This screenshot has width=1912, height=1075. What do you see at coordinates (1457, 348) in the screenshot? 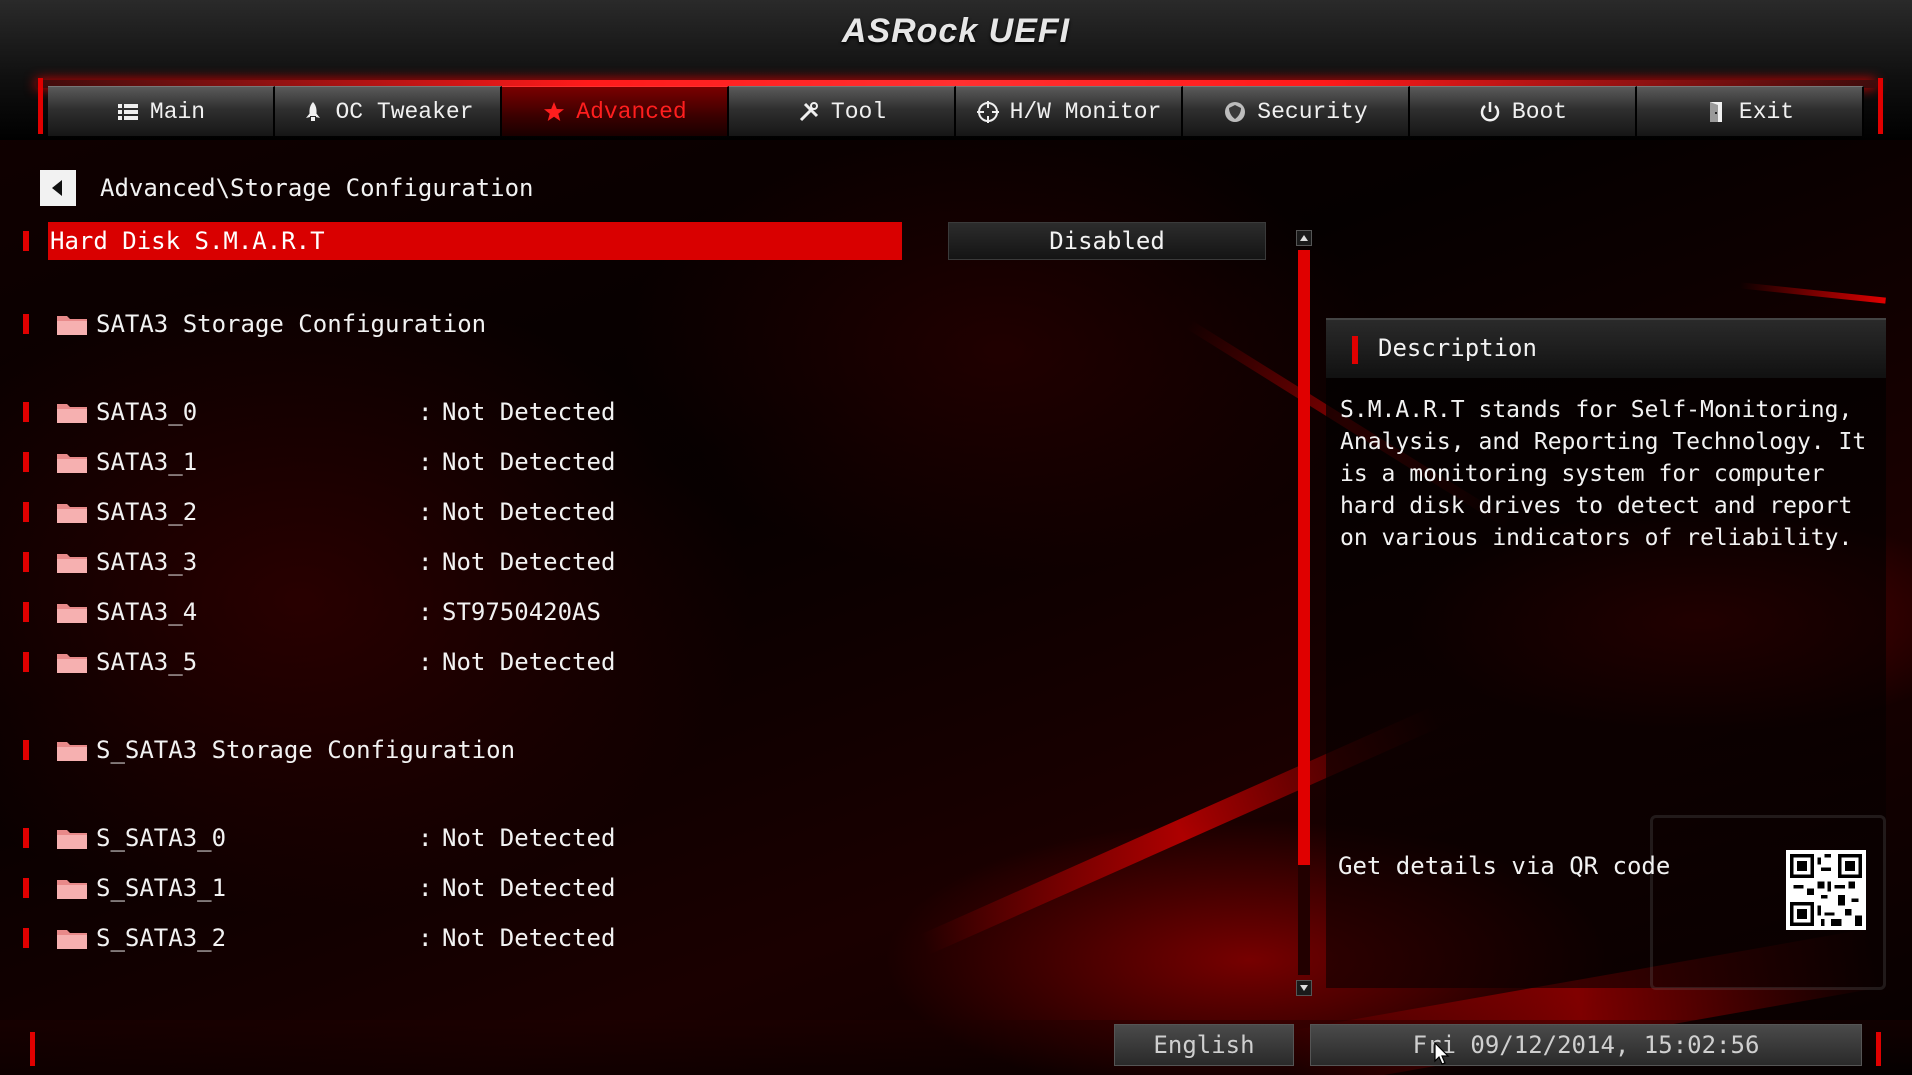
I see `description-title: Description` at bounding box center [1457, 348].